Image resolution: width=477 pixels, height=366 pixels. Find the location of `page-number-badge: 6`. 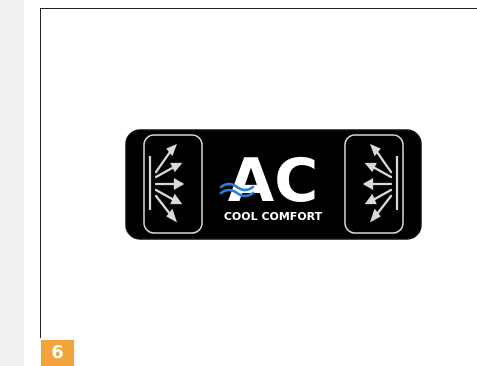

page-number-badge: 6 is located at coordinates (57, 353).